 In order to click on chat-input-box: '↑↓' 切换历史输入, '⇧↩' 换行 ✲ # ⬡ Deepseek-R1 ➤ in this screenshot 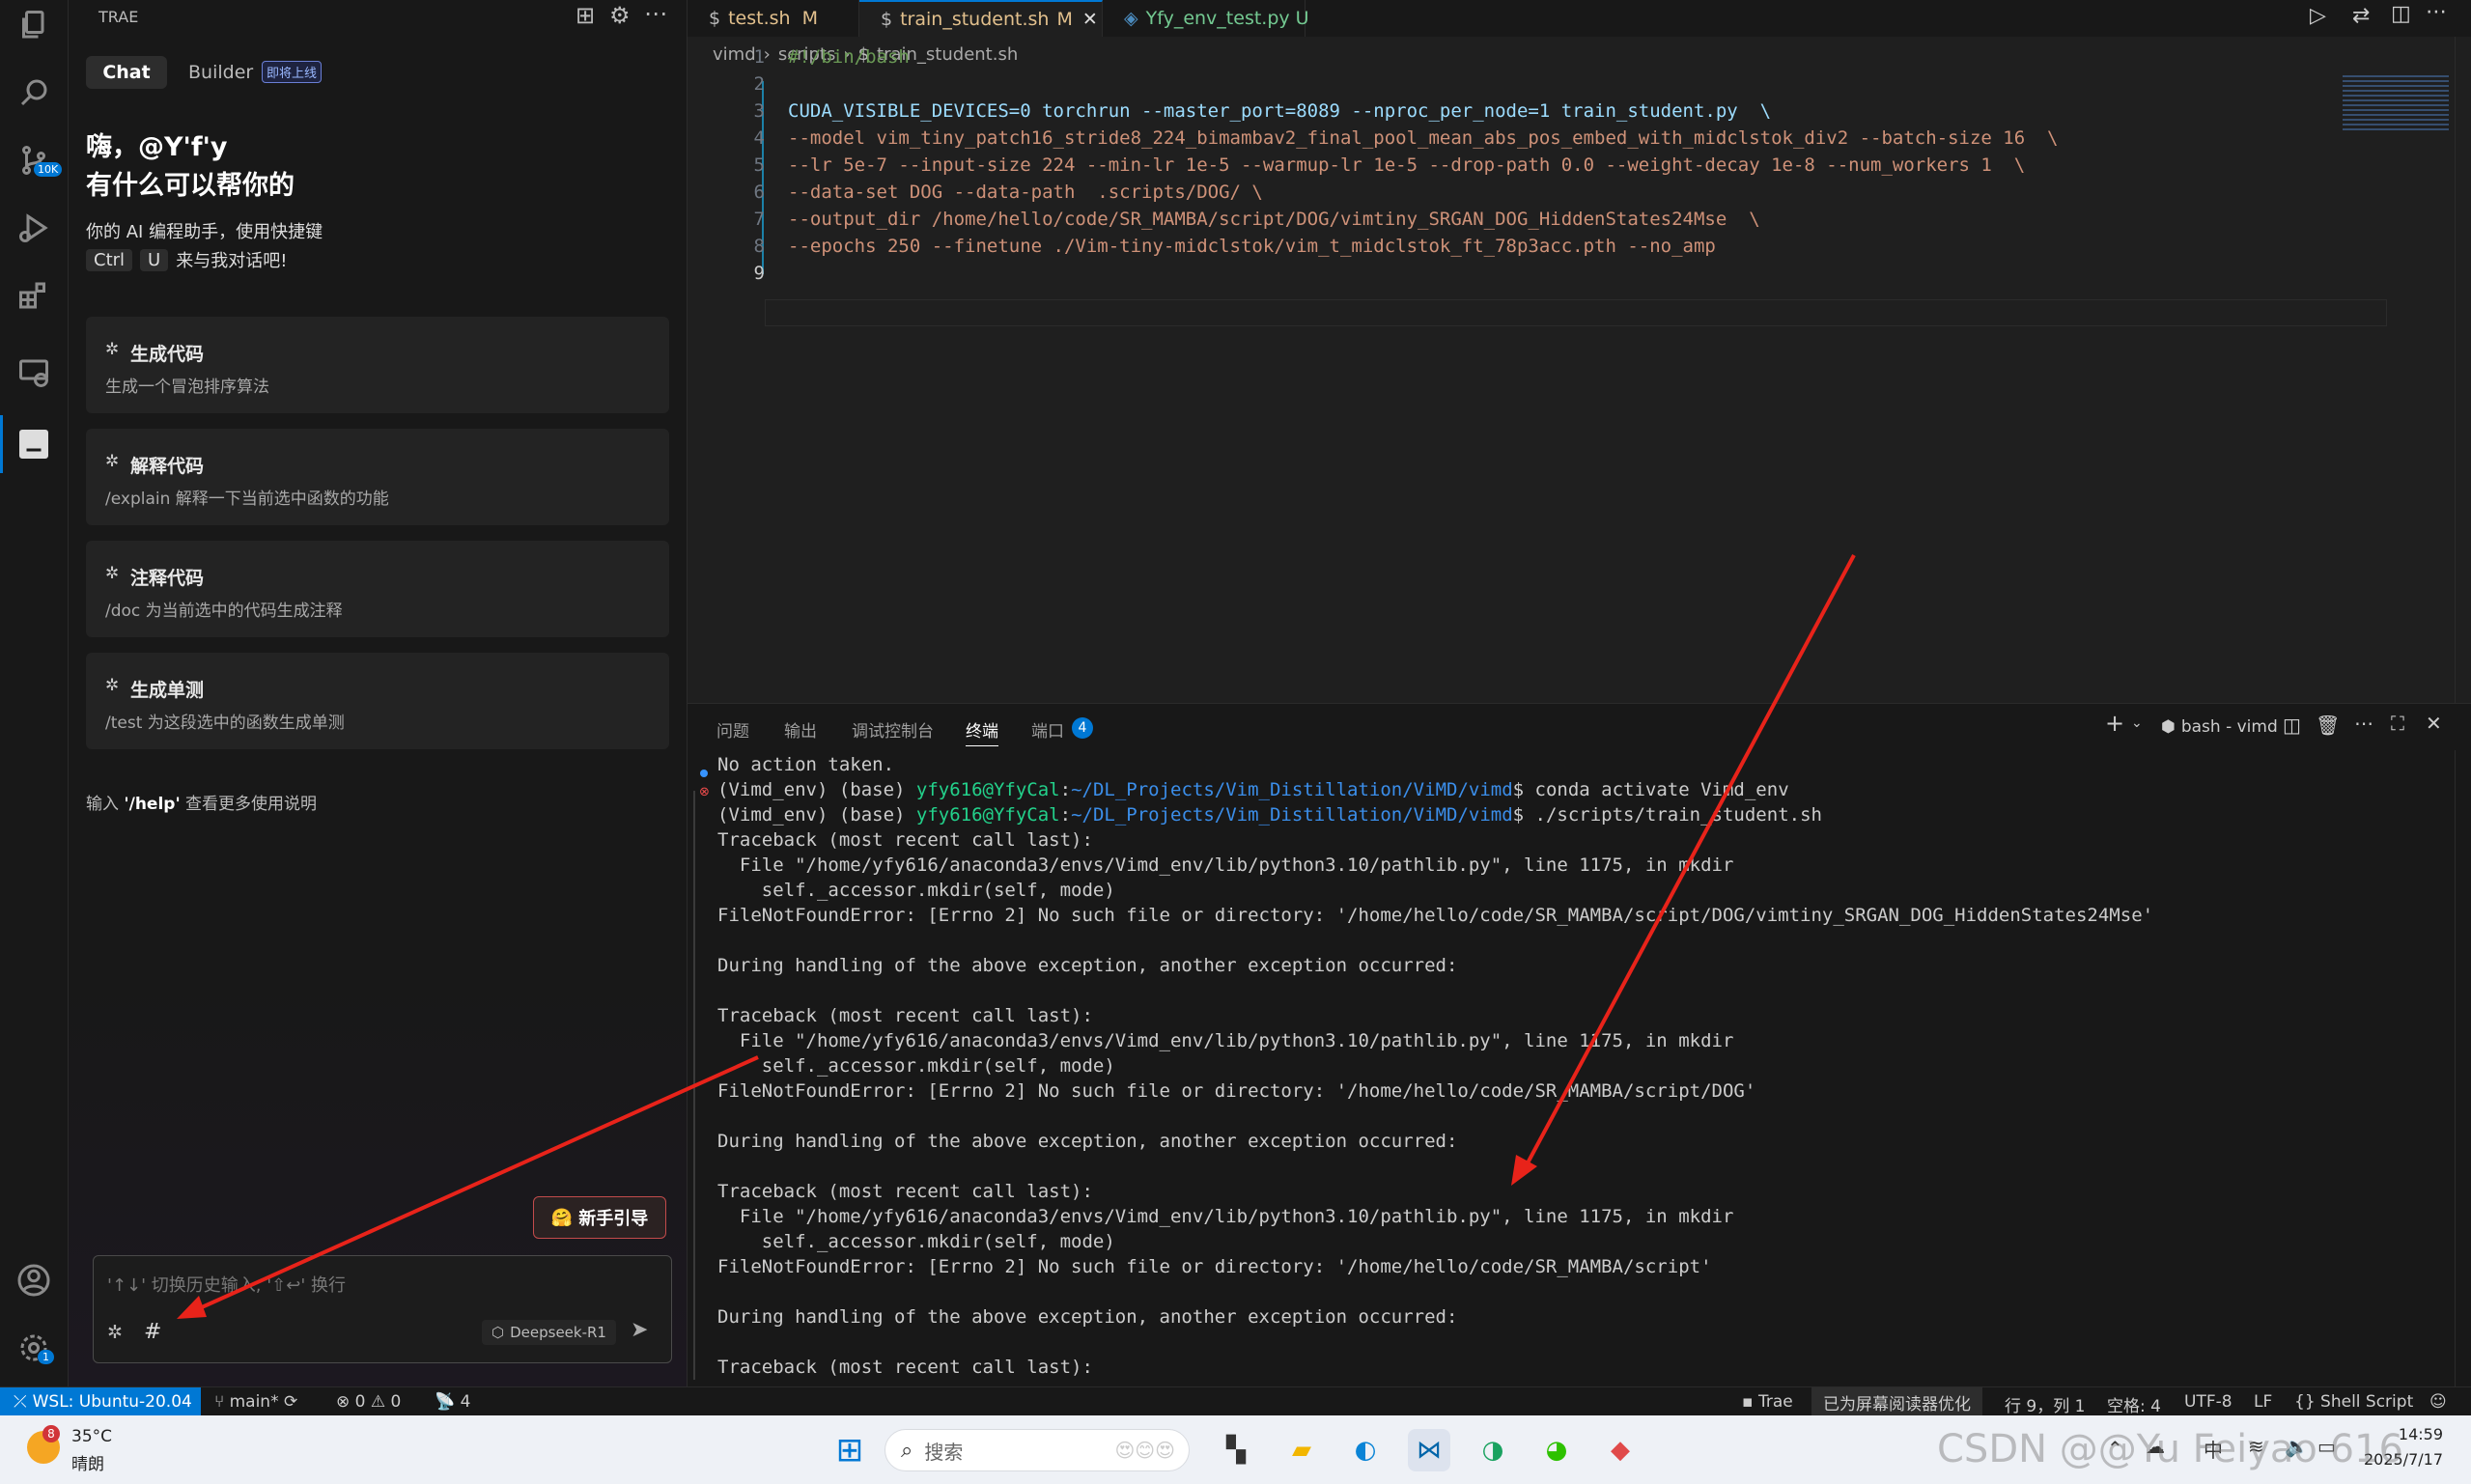, I will do `click(383, 1309)`.